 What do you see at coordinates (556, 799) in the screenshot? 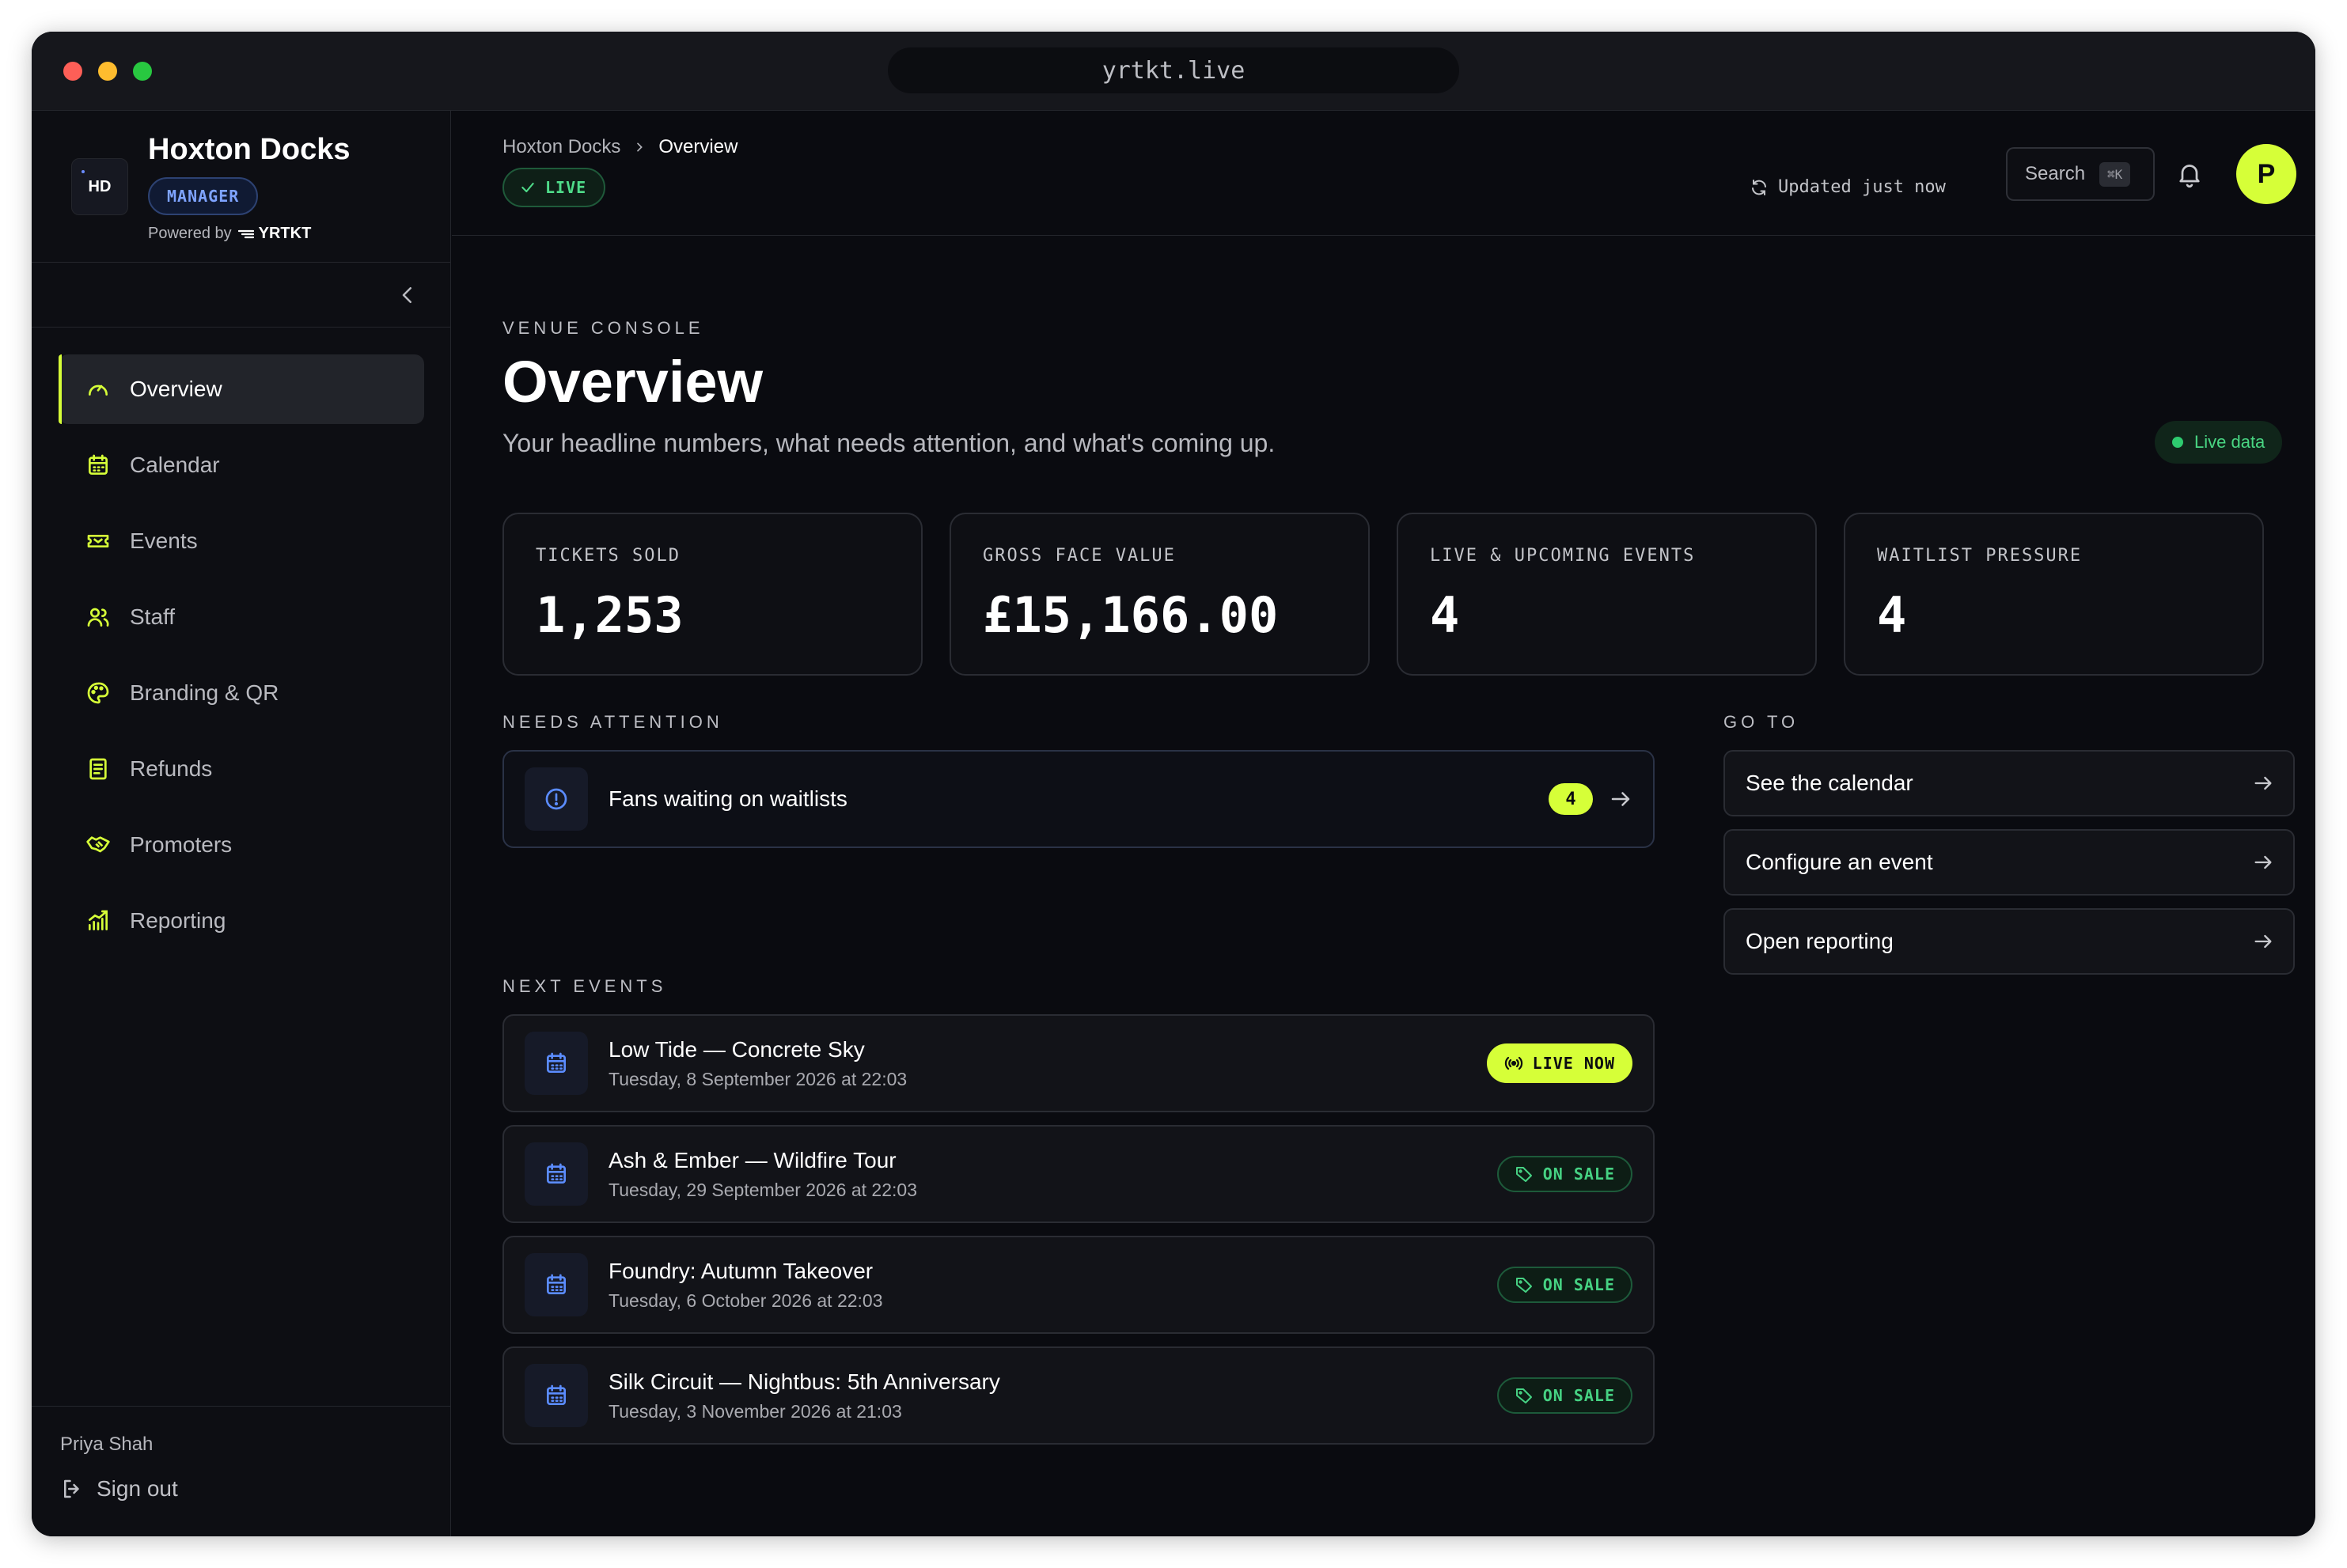
I see `alert-circle-icon` at bounding box center [556, 799].